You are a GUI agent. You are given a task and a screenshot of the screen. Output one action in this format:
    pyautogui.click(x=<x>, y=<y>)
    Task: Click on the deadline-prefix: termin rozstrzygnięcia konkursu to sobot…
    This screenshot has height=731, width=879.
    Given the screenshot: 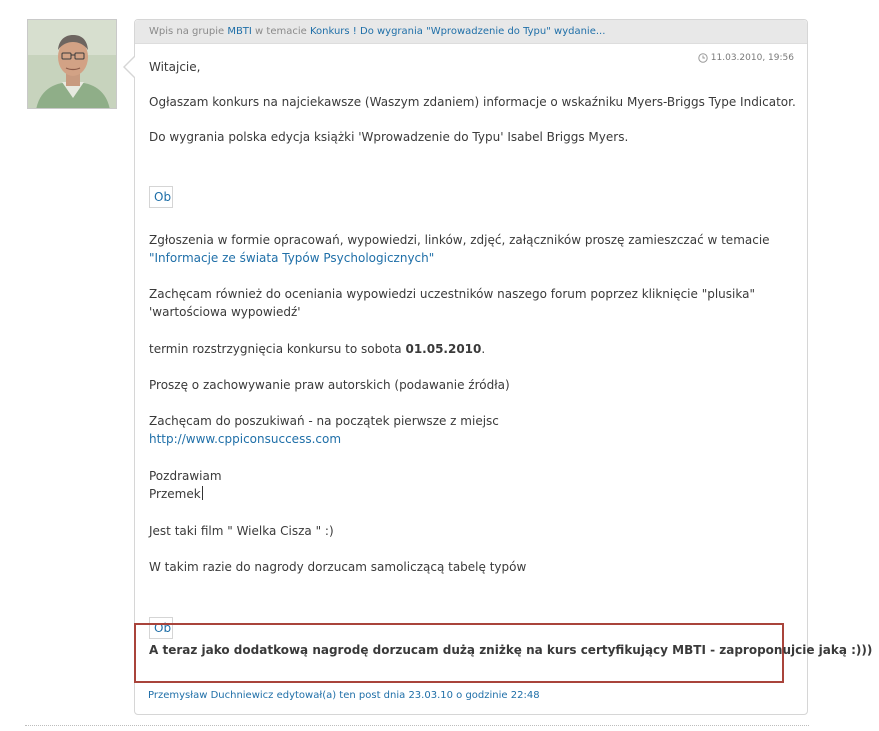 What is the action you would take?
    pyautogui.click(x=275, y=349)
    